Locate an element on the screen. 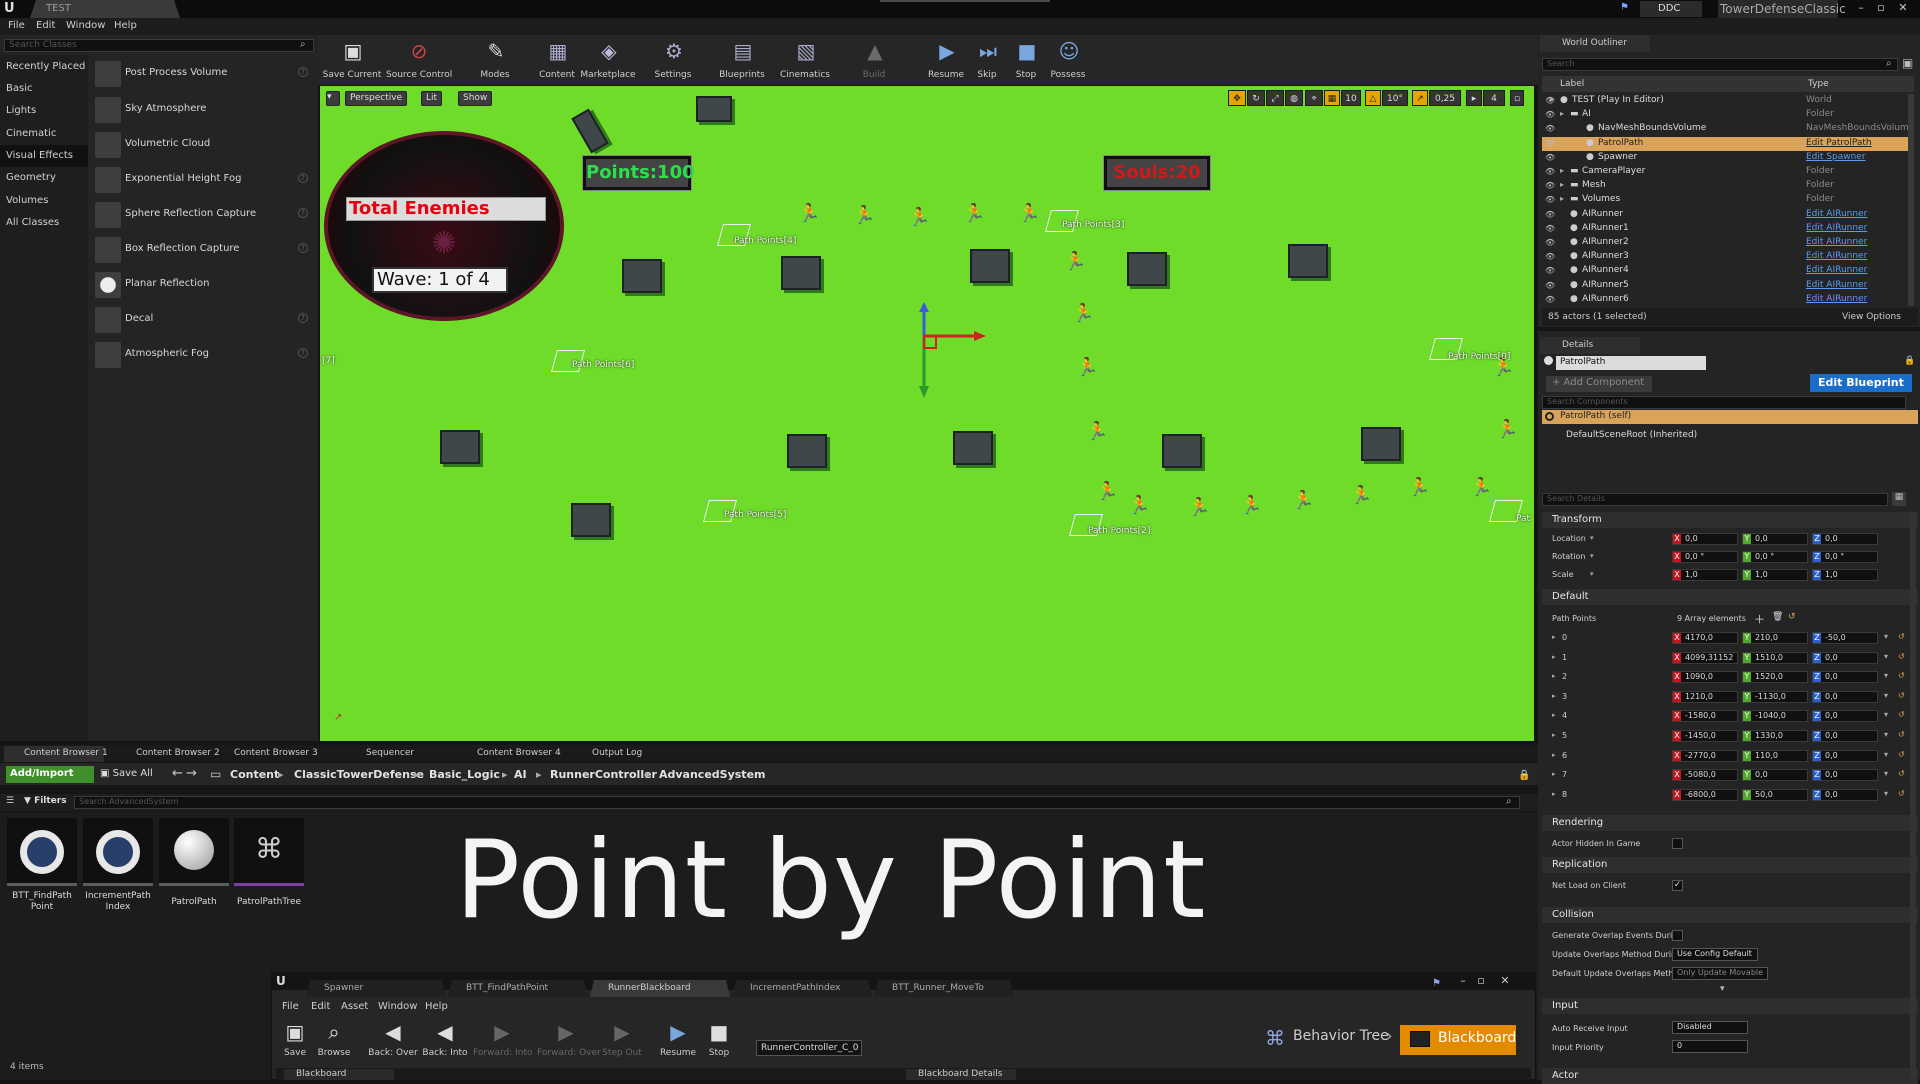  path-point-y-field: Y 110,0 is located at coordinates (1775, 755).